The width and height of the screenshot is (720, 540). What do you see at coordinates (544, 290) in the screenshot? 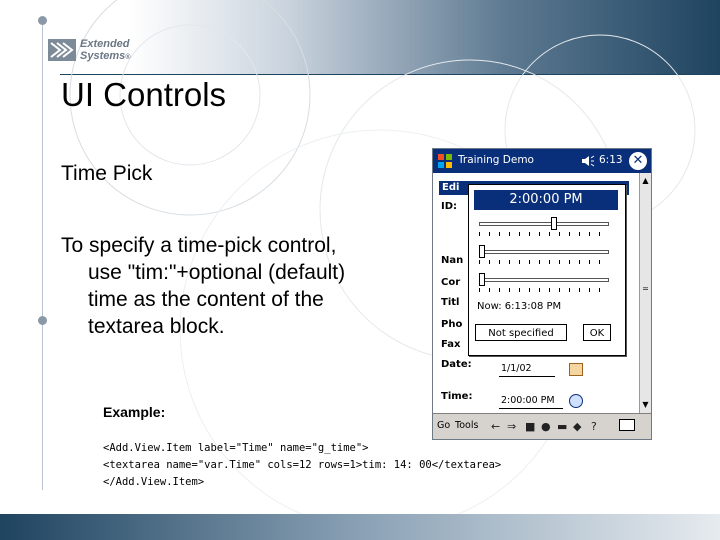
I see `second-slider-ticks` at bounding box center [544, 290].